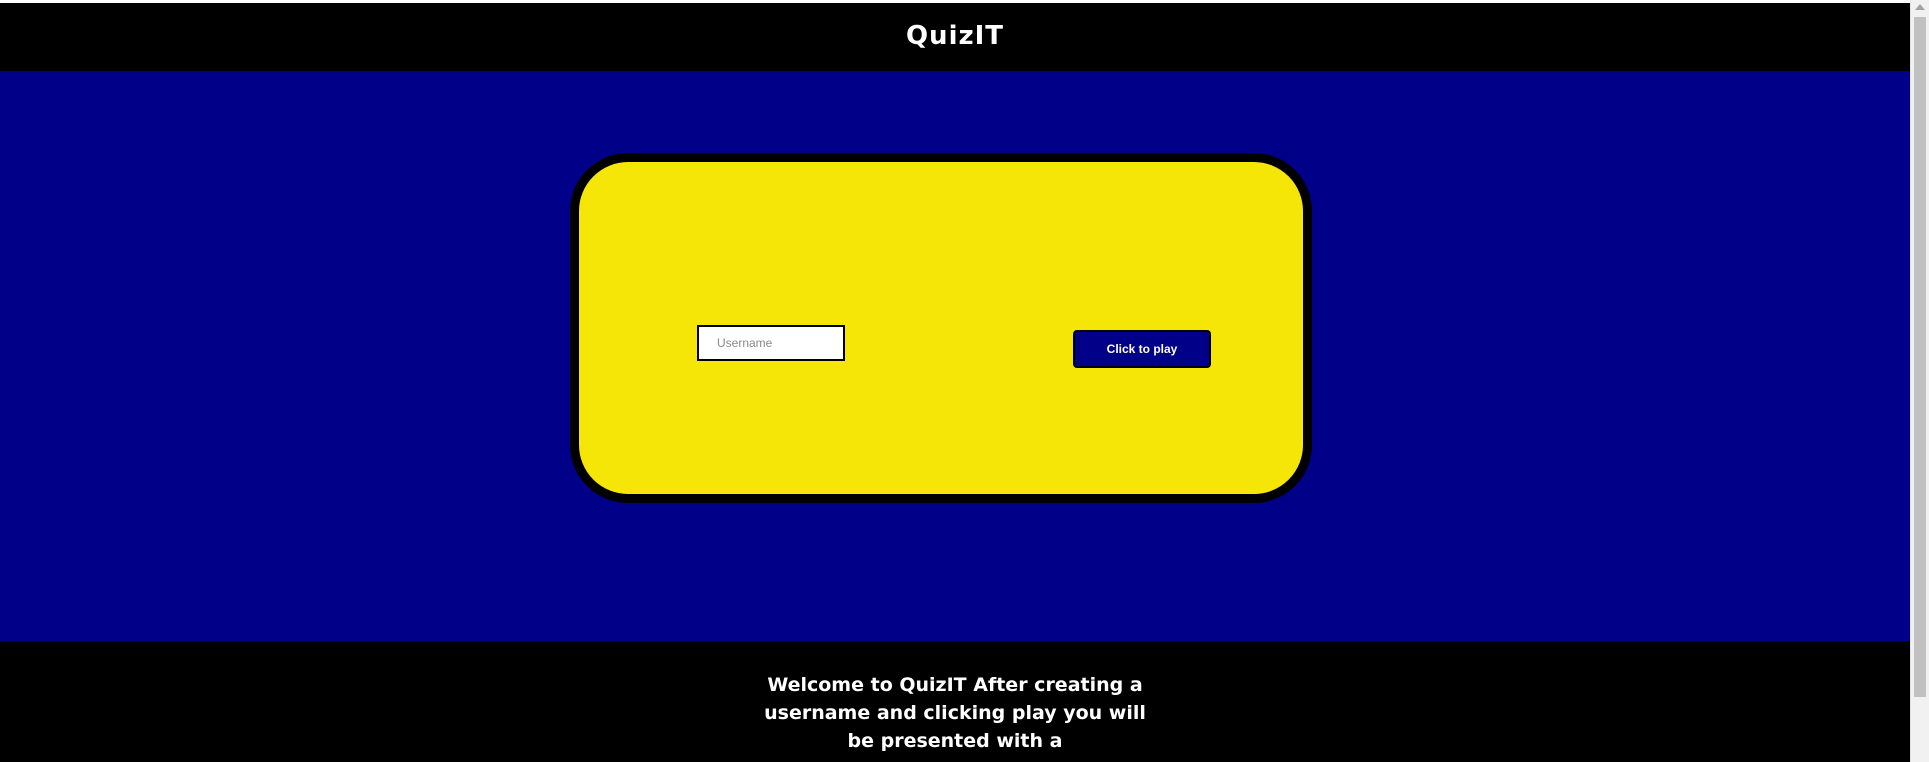 The image size is (1929, 762). What do you see at coordinates (1920, 357) in the screenshot?
I see `scrollbar-thumb` at bounding box center [1920, 357].